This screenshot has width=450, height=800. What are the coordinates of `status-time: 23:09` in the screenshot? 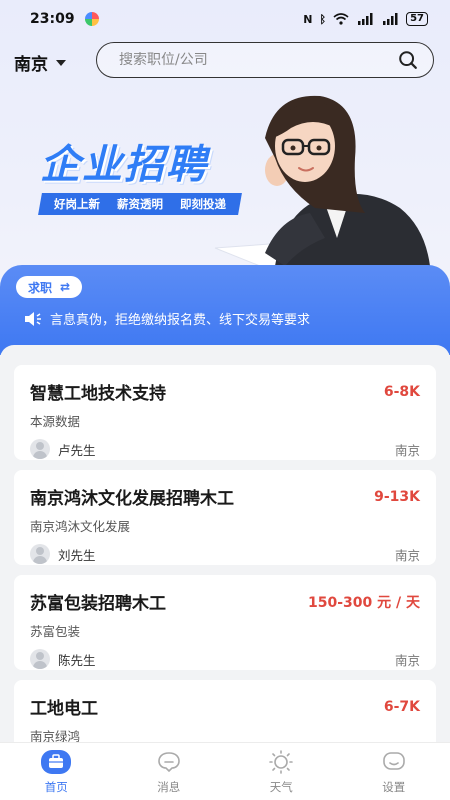 It's located at (52, 19).